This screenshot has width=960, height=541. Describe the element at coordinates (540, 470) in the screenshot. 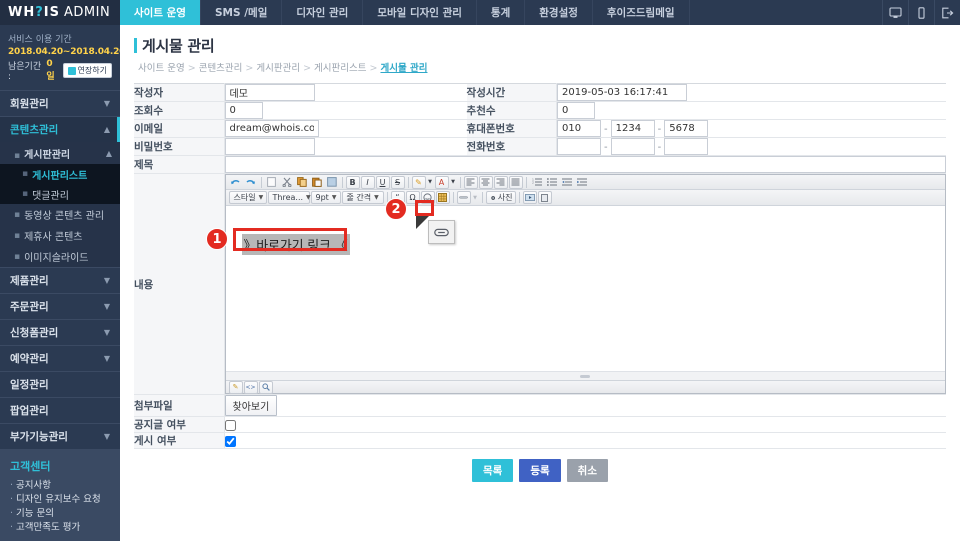

I see `submit-button: 등록` at that location.